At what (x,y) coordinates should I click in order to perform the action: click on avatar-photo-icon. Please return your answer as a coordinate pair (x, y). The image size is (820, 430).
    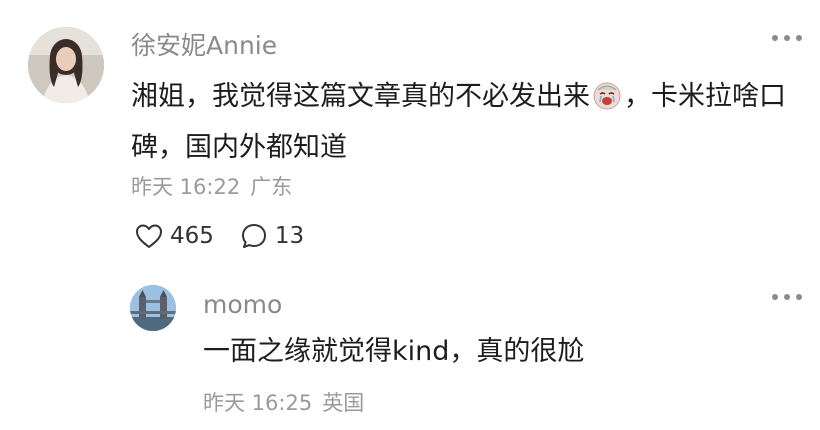
    Looking at the image, I should click on (66, 65).